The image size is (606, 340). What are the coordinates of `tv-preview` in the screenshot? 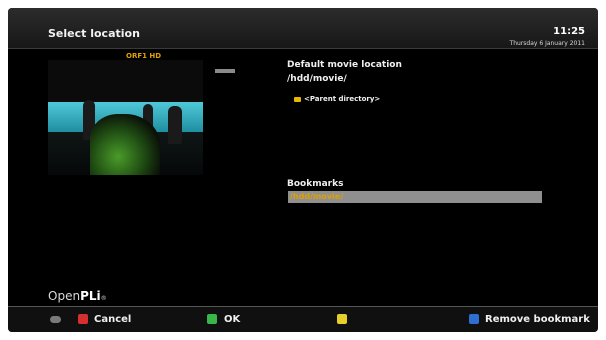 It's located at (125, 117).